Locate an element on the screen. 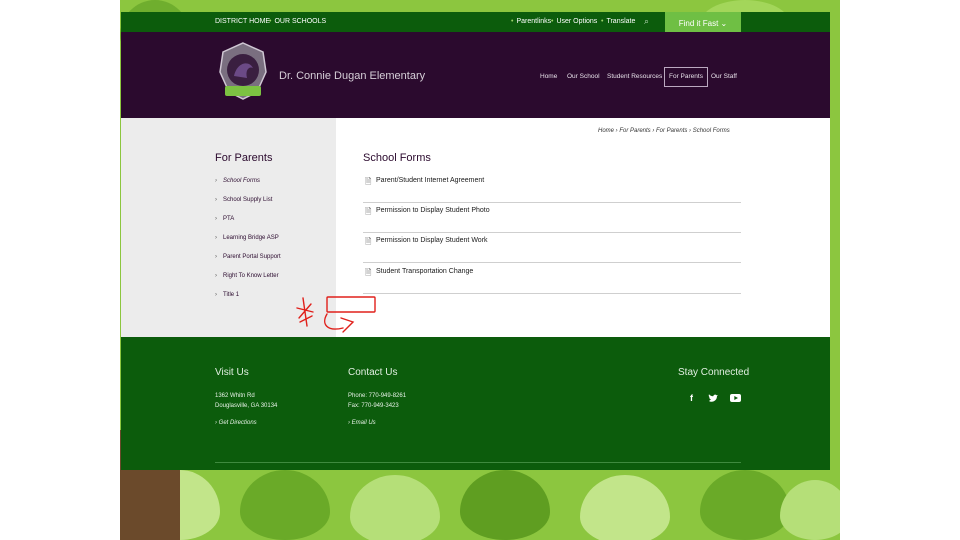 The height and width of the screenshot is (540, 960). user-options-link: • User Options is located at coordinates (574, 21).